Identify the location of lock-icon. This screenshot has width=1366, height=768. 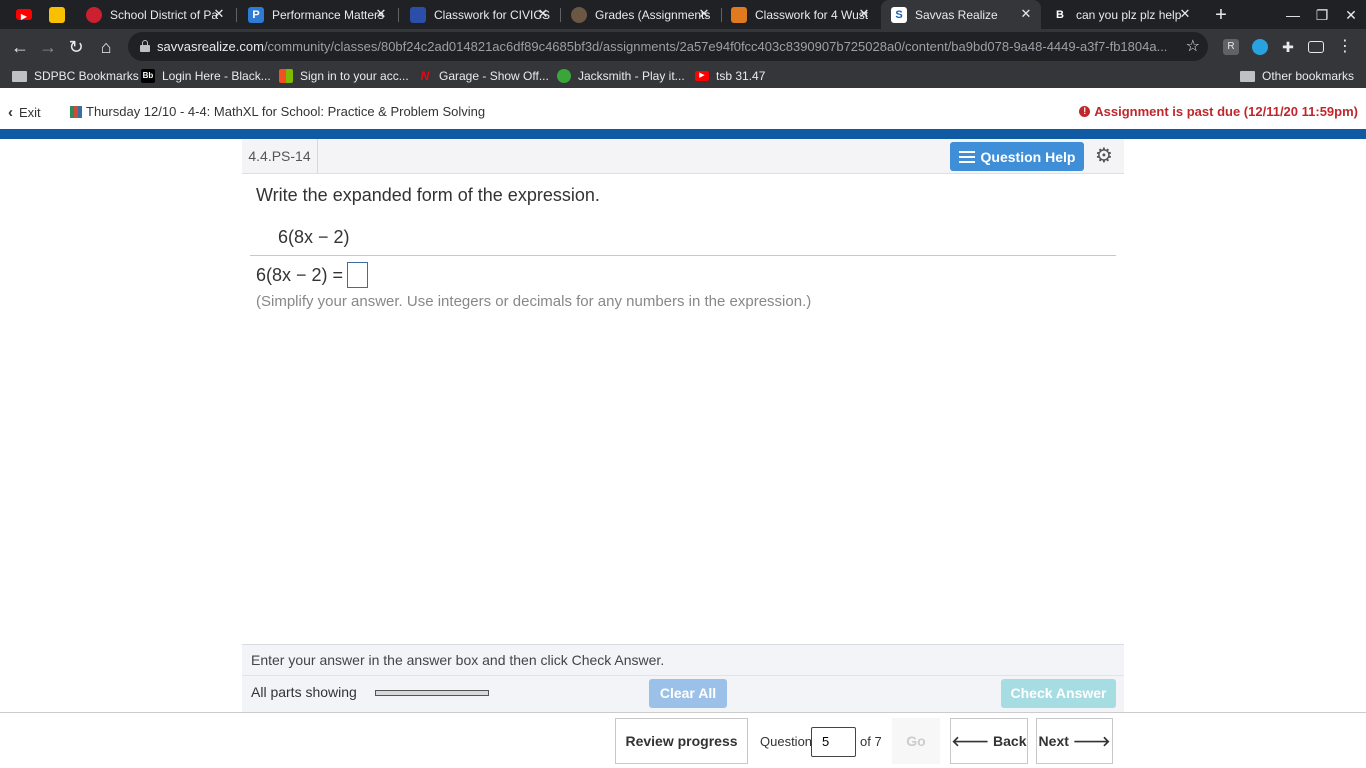
(145, 46).